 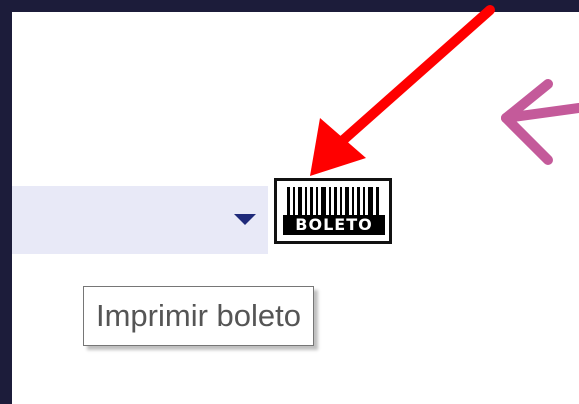 I want to click on print-boleto-button: BOLETO, so click(x=333, y=211).